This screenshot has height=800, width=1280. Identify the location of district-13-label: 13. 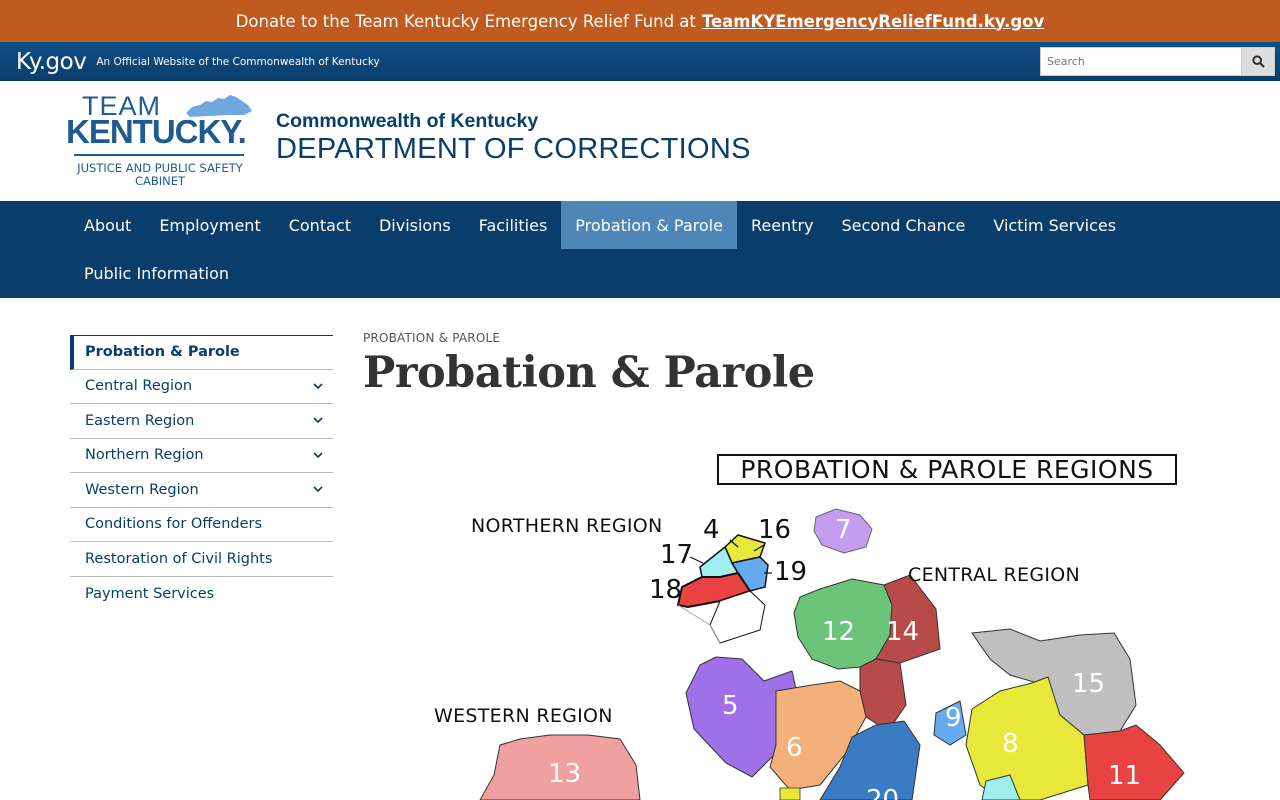
(565, 774).